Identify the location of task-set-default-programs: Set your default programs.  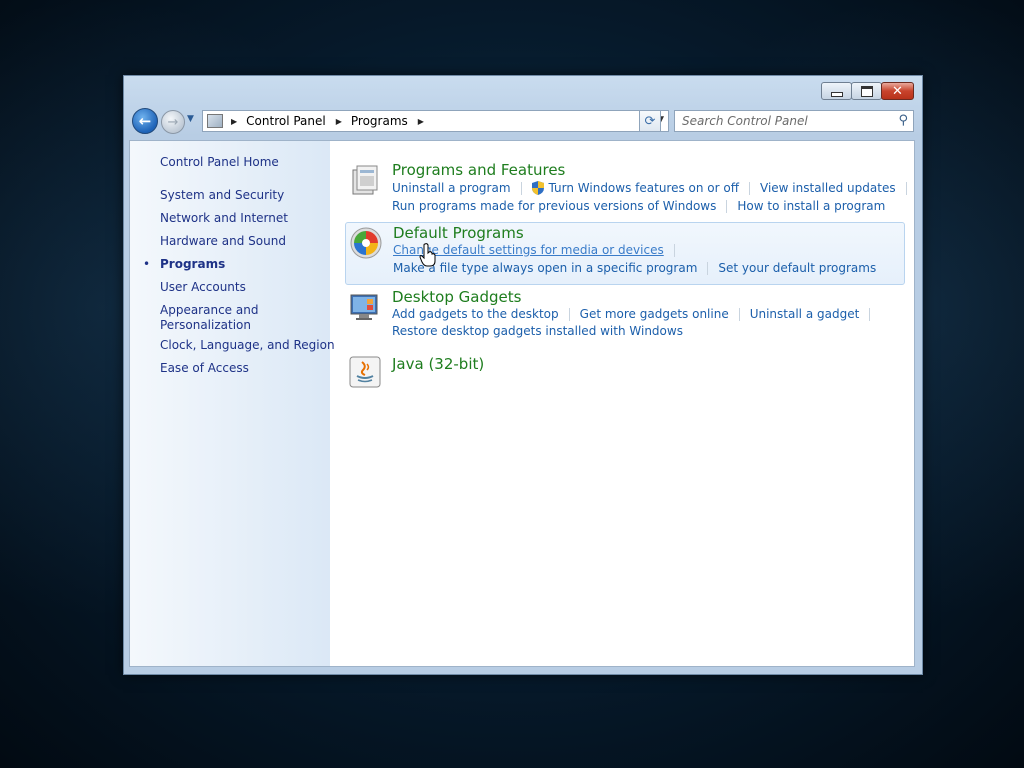
(797, 268).